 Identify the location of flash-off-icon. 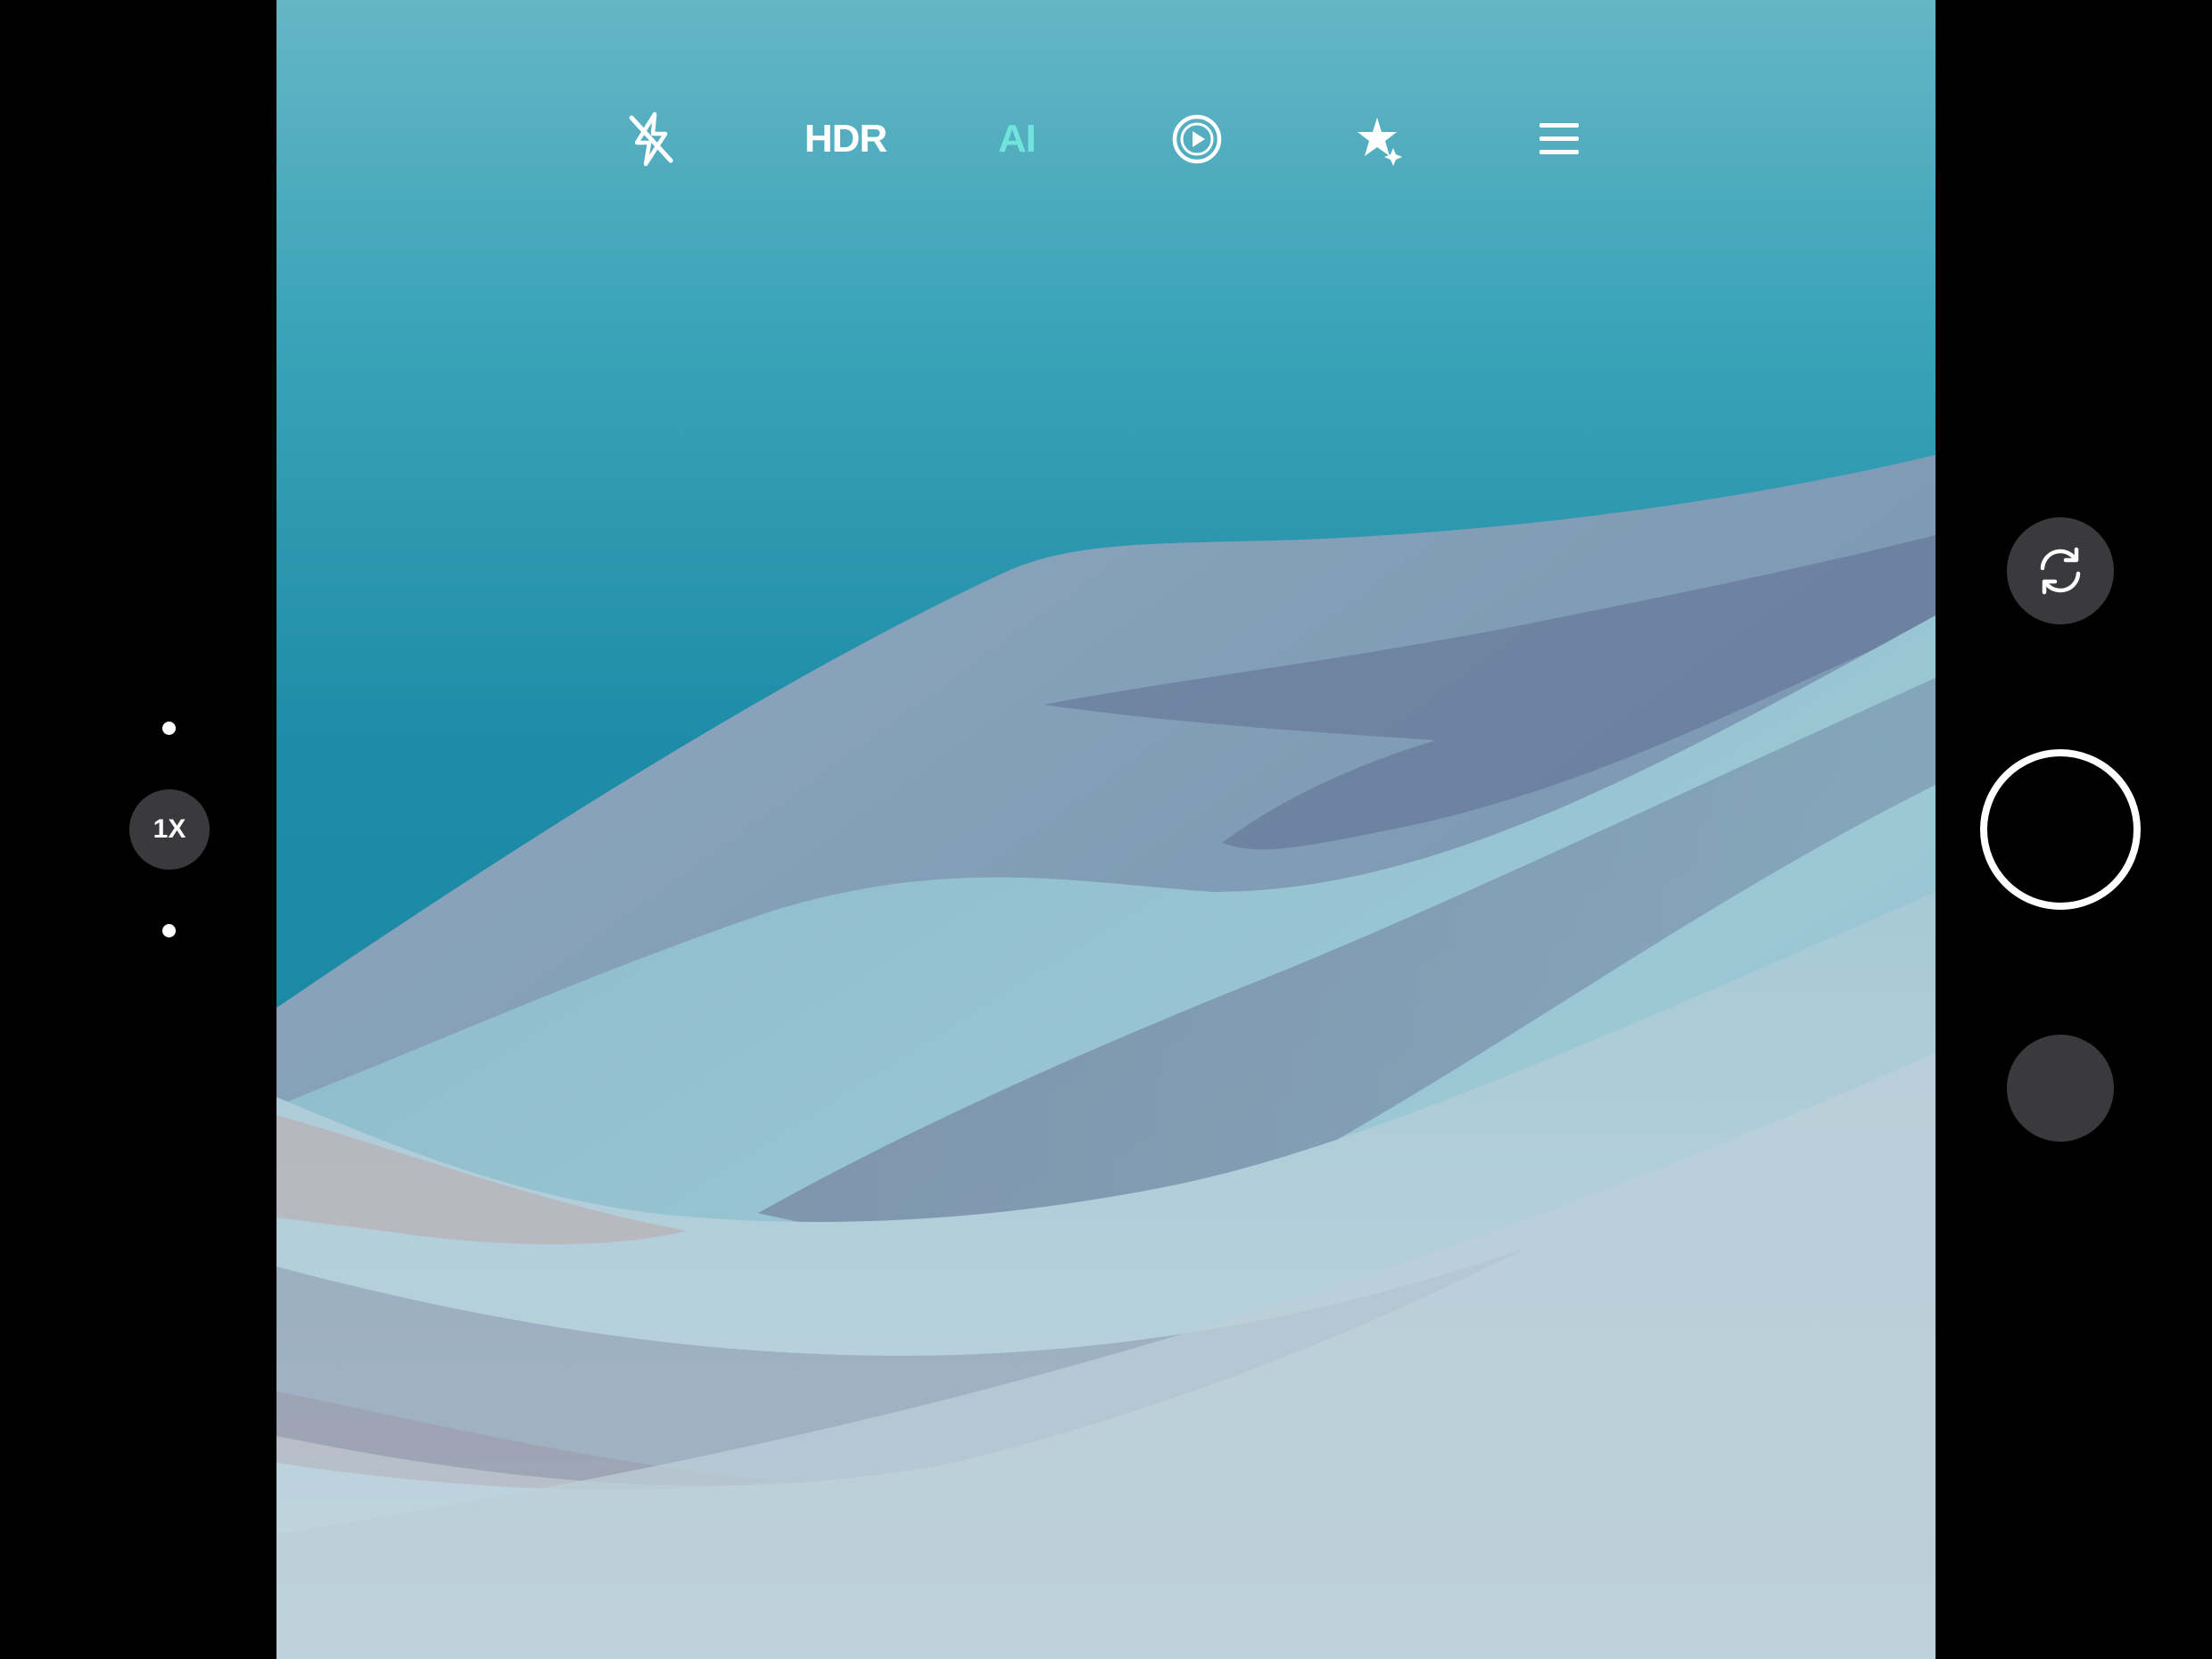
(651, 139).